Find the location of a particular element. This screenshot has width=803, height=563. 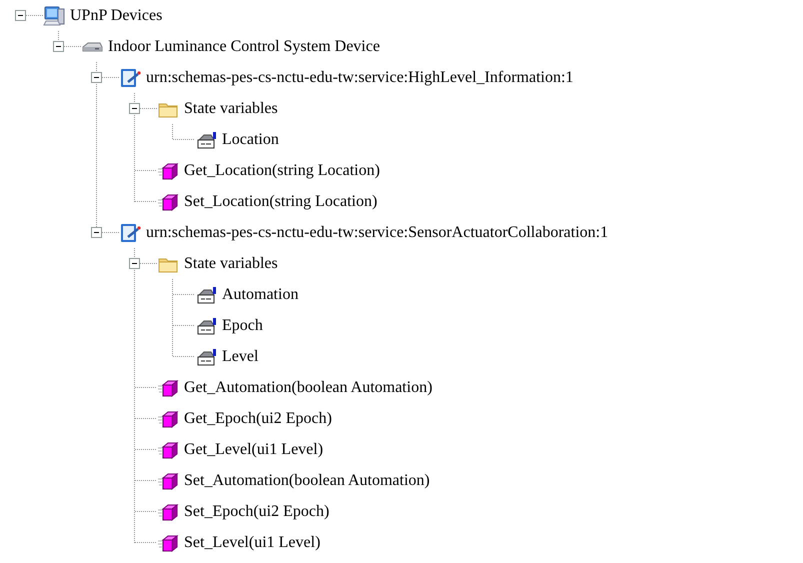

tree-item: urn:schemas-pes-cs-nctu-edu-tw:service:SensorActuatorCollaboration:1 is located at coordinates (377, 233).